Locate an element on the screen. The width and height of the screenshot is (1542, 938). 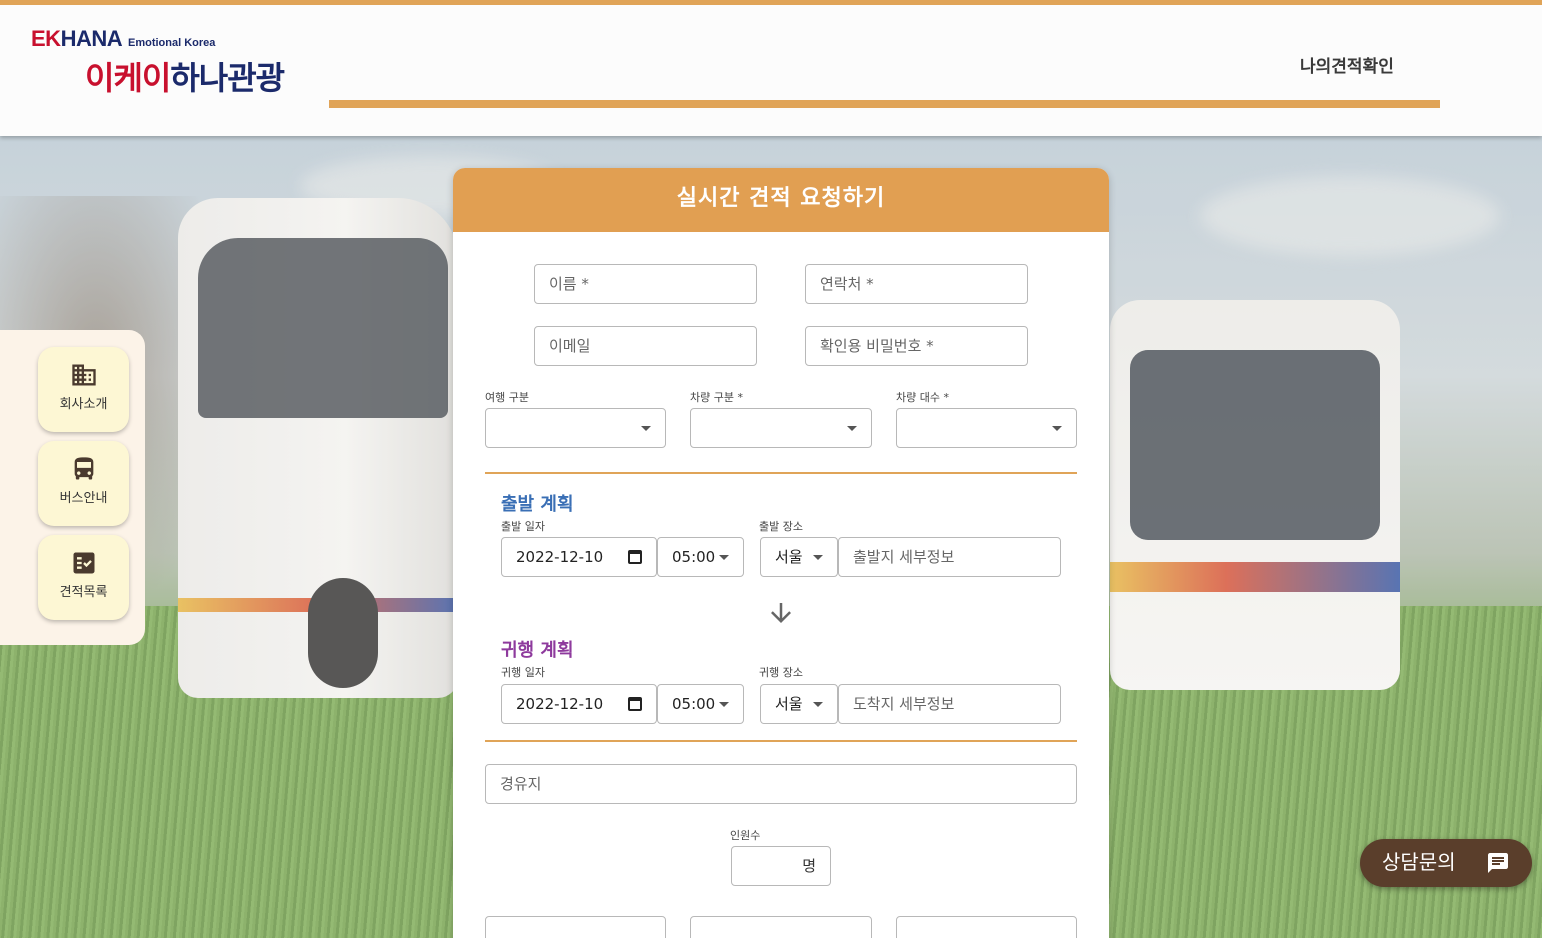
bus-icon is located at coordinates (83, 468).